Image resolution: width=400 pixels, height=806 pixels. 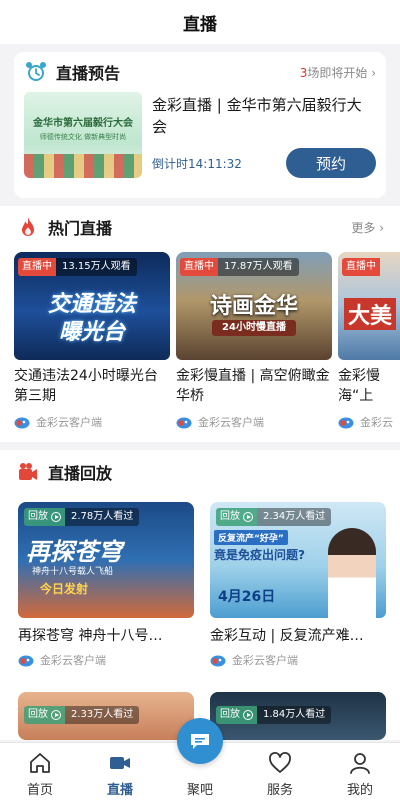 I want to click on replay-thumb-text-1: 再探苍穹, so click(x=74, y=552).